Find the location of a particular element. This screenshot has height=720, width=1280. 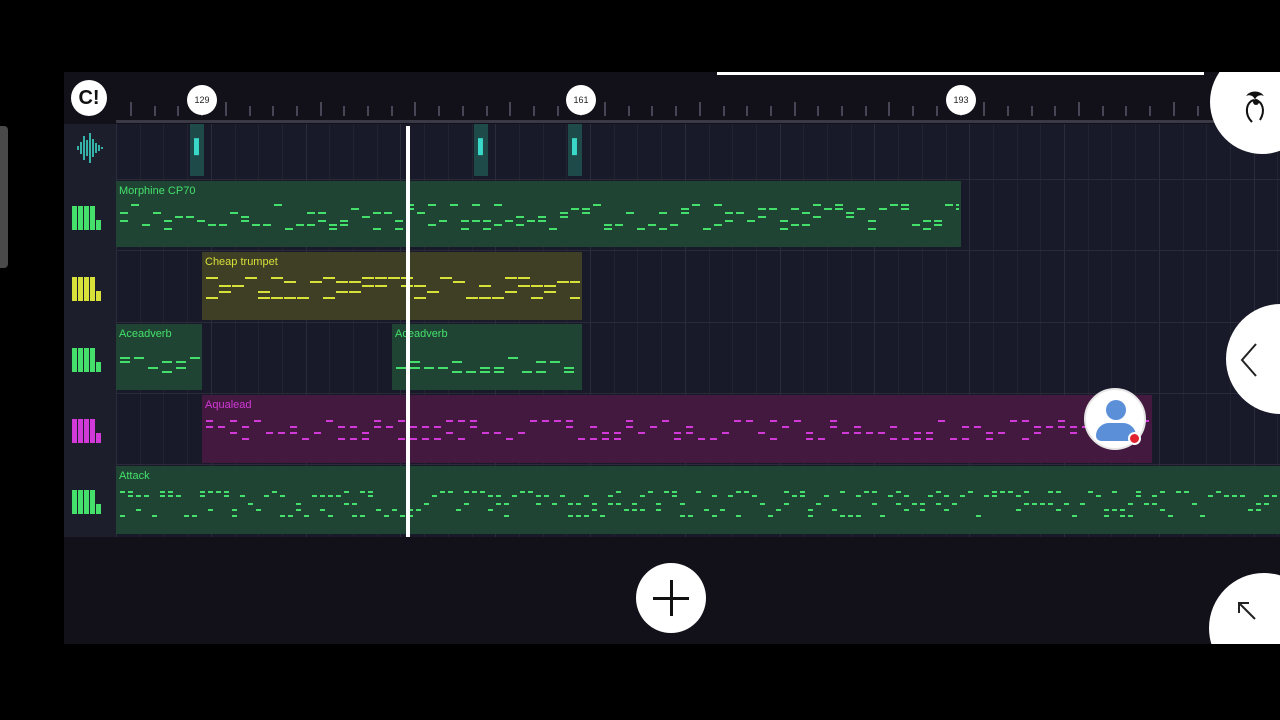

magnet-icon: C! is located at coordinates (89, 98).